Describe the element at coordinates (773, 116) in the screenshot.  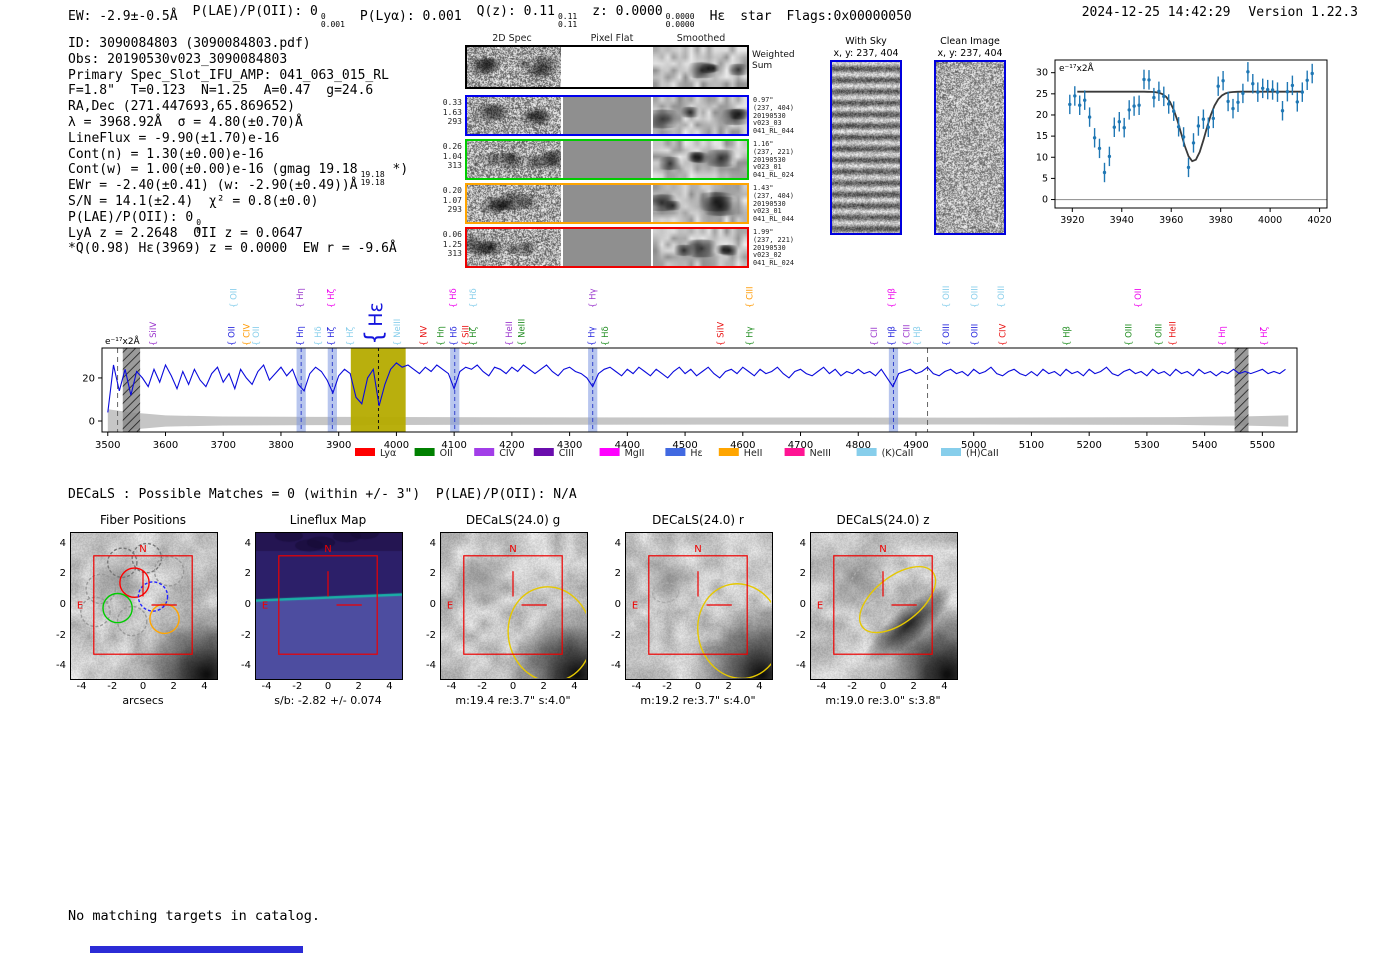
I see `twod-row-right-labels: 0.97" (237, 404) 20190530 v023_03 041_RL_044` at that location.